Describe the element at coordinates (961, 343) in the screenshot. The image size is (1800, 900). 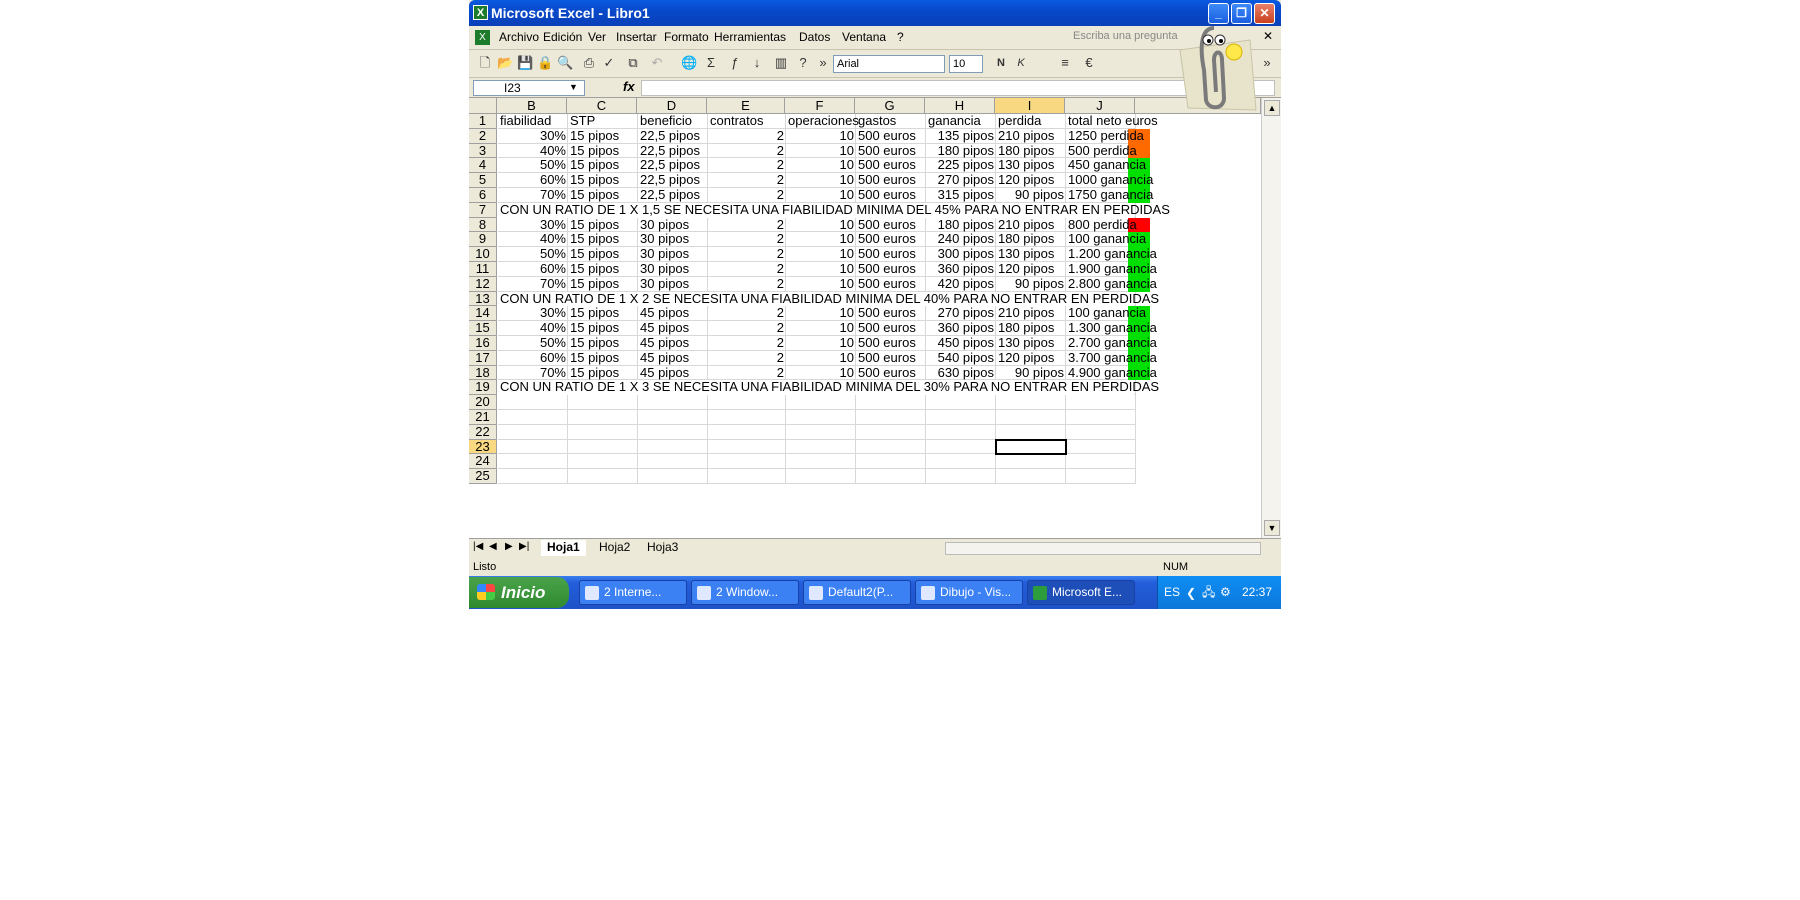
I see `data-cell: 450 pipos` at that location.